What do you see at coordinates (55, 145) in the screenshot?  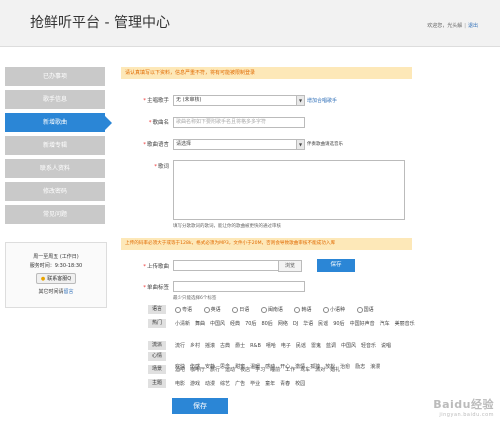 I see `sidebar-item-add-album: 新增专辑` at bounding box center [55, 145].